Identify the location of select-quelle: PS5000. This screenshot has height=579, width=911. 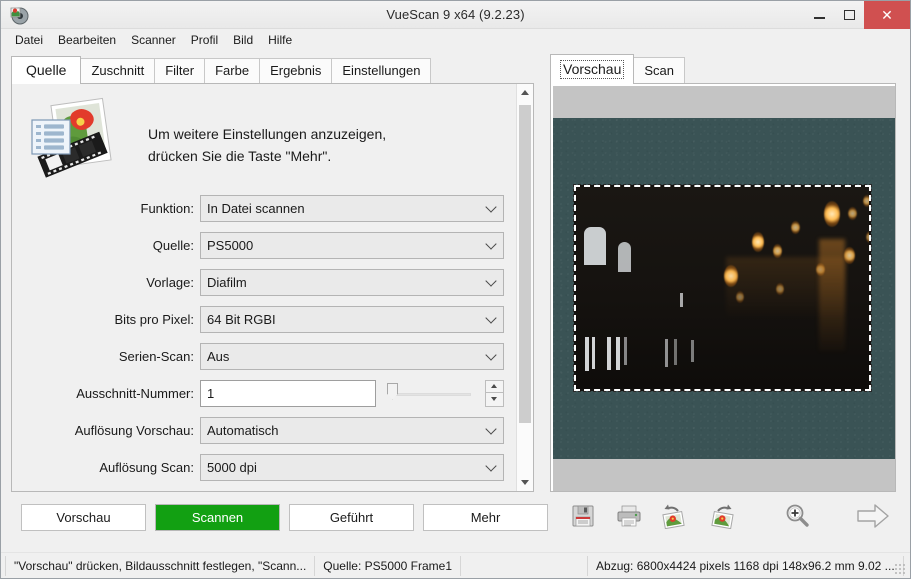
(352, 245).